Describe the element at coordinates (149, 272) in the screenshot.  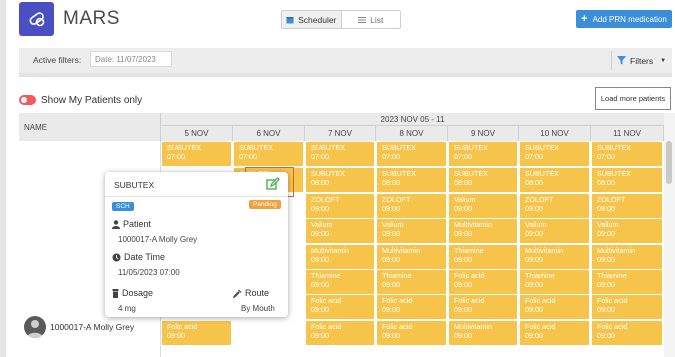
I see `popup-datetime-value: 11/05/2023 07:00` at that location.